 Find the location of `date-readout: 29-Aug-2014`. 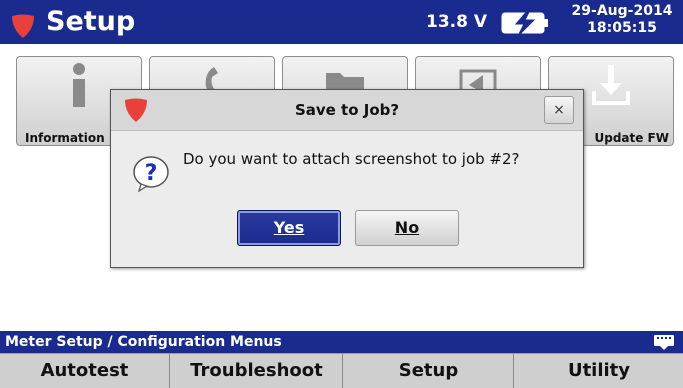

date-readout: 29-Aug-2014 is located at coordinates (622, 11).